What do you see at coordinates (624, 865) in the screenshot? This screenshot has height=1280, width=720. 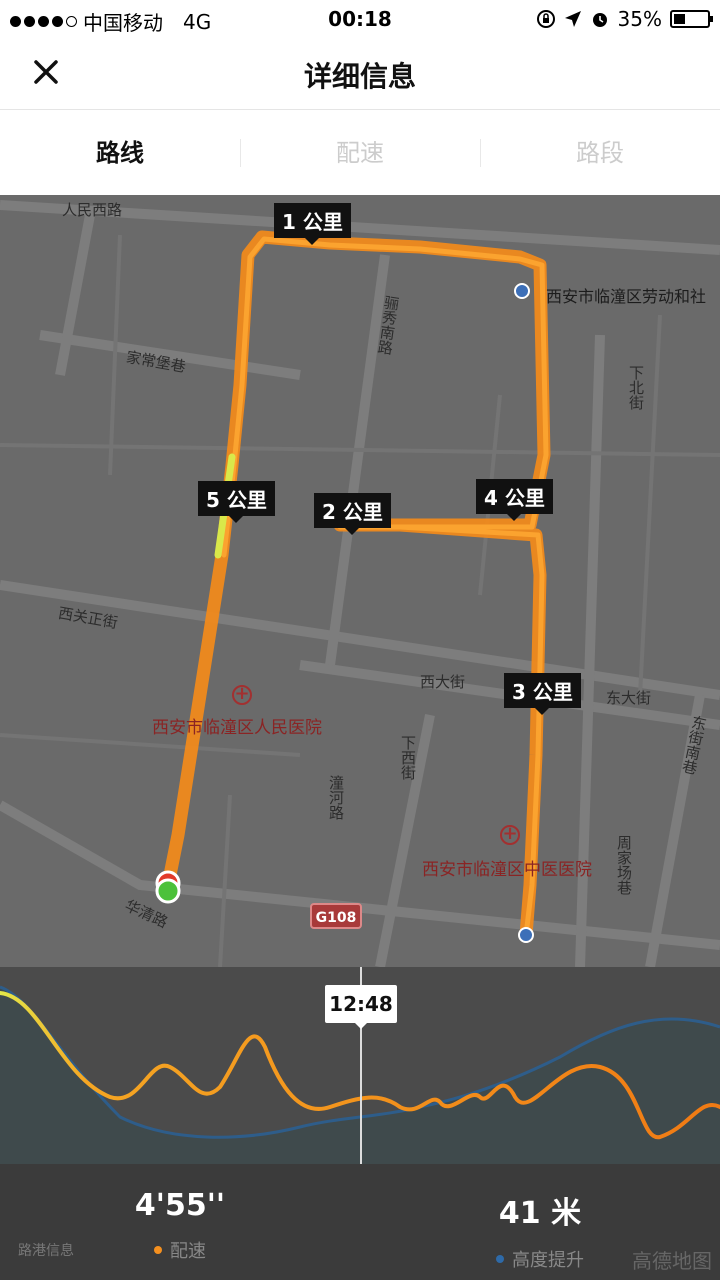 I see `road-label: 周家场巷` at bounding box center [624, 865].